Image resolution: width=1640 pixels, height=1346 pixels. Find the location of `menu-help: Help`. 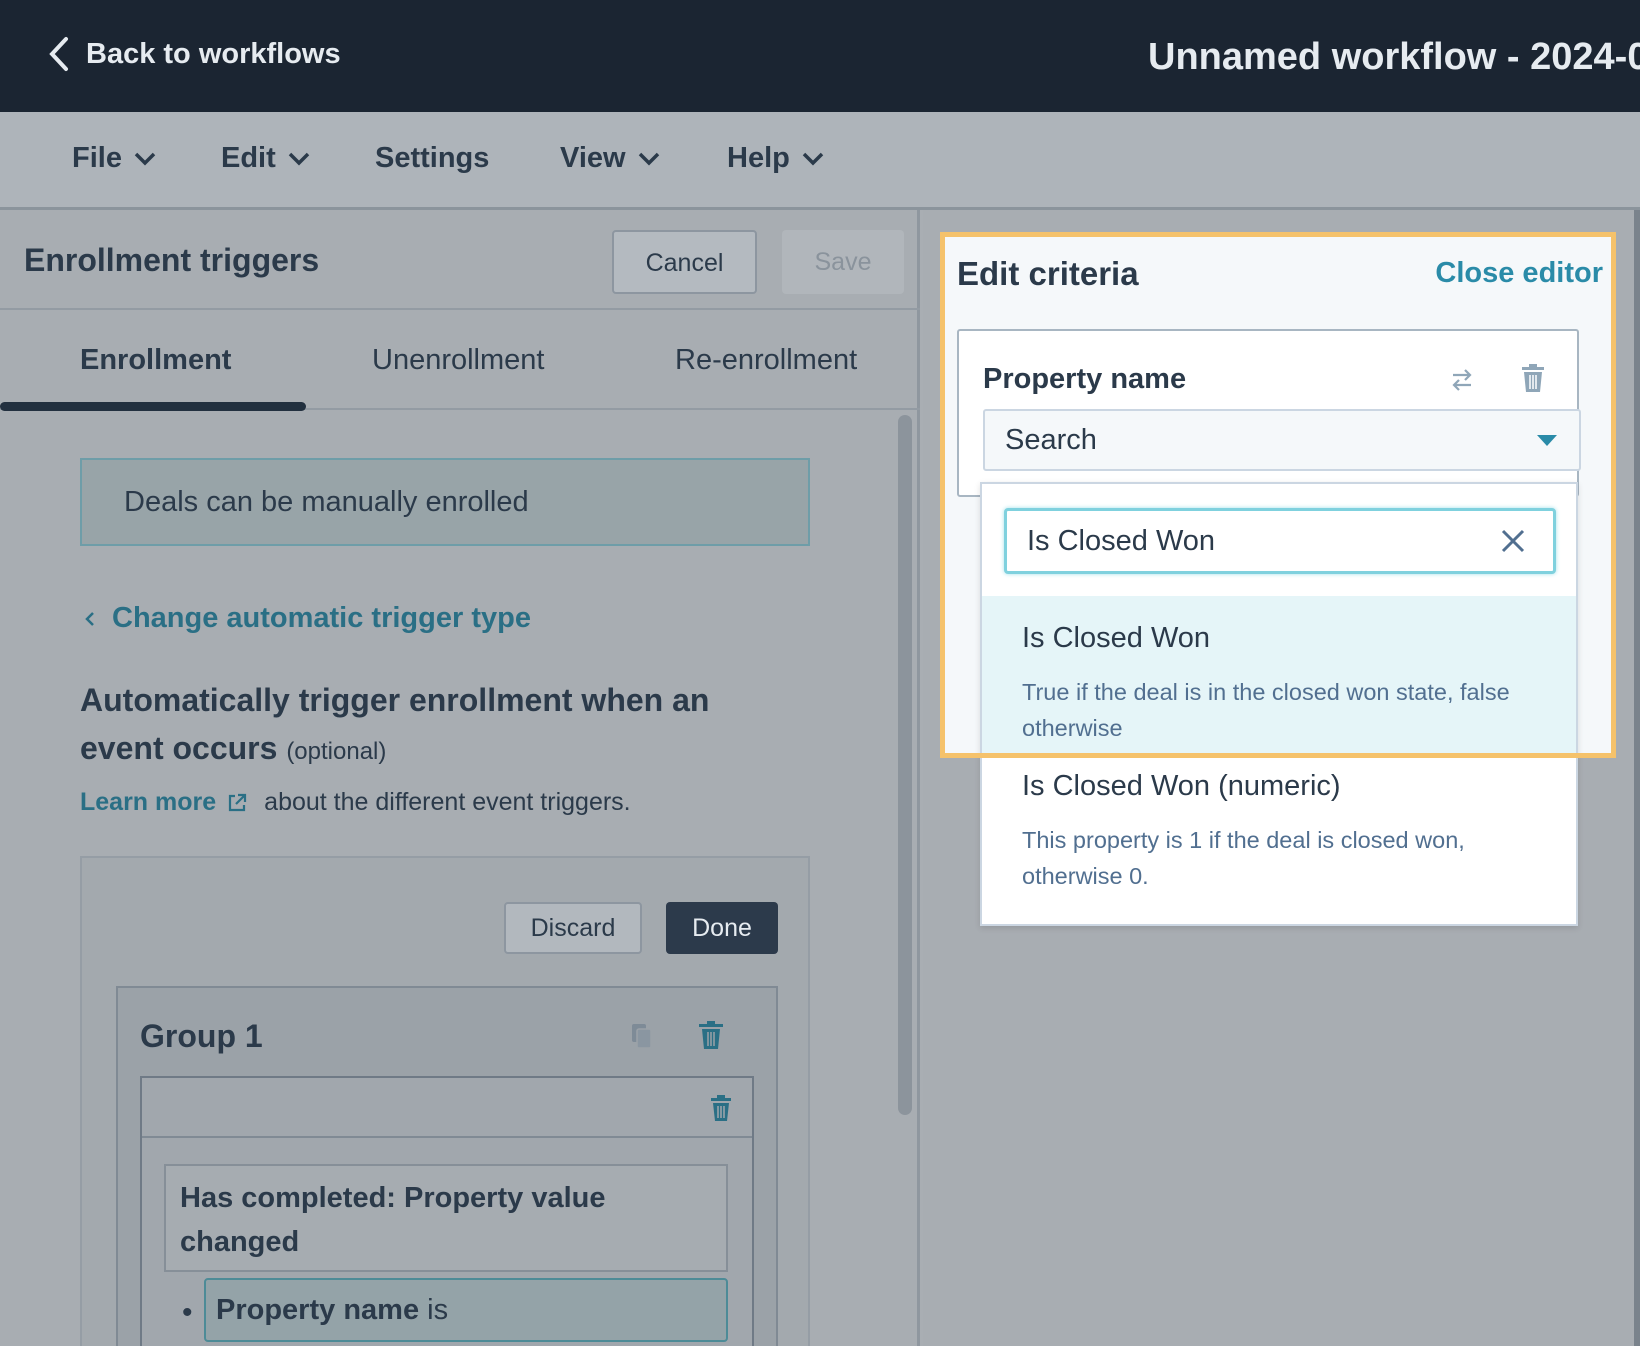

menu-help: Help is located at coordinates (775, 158).